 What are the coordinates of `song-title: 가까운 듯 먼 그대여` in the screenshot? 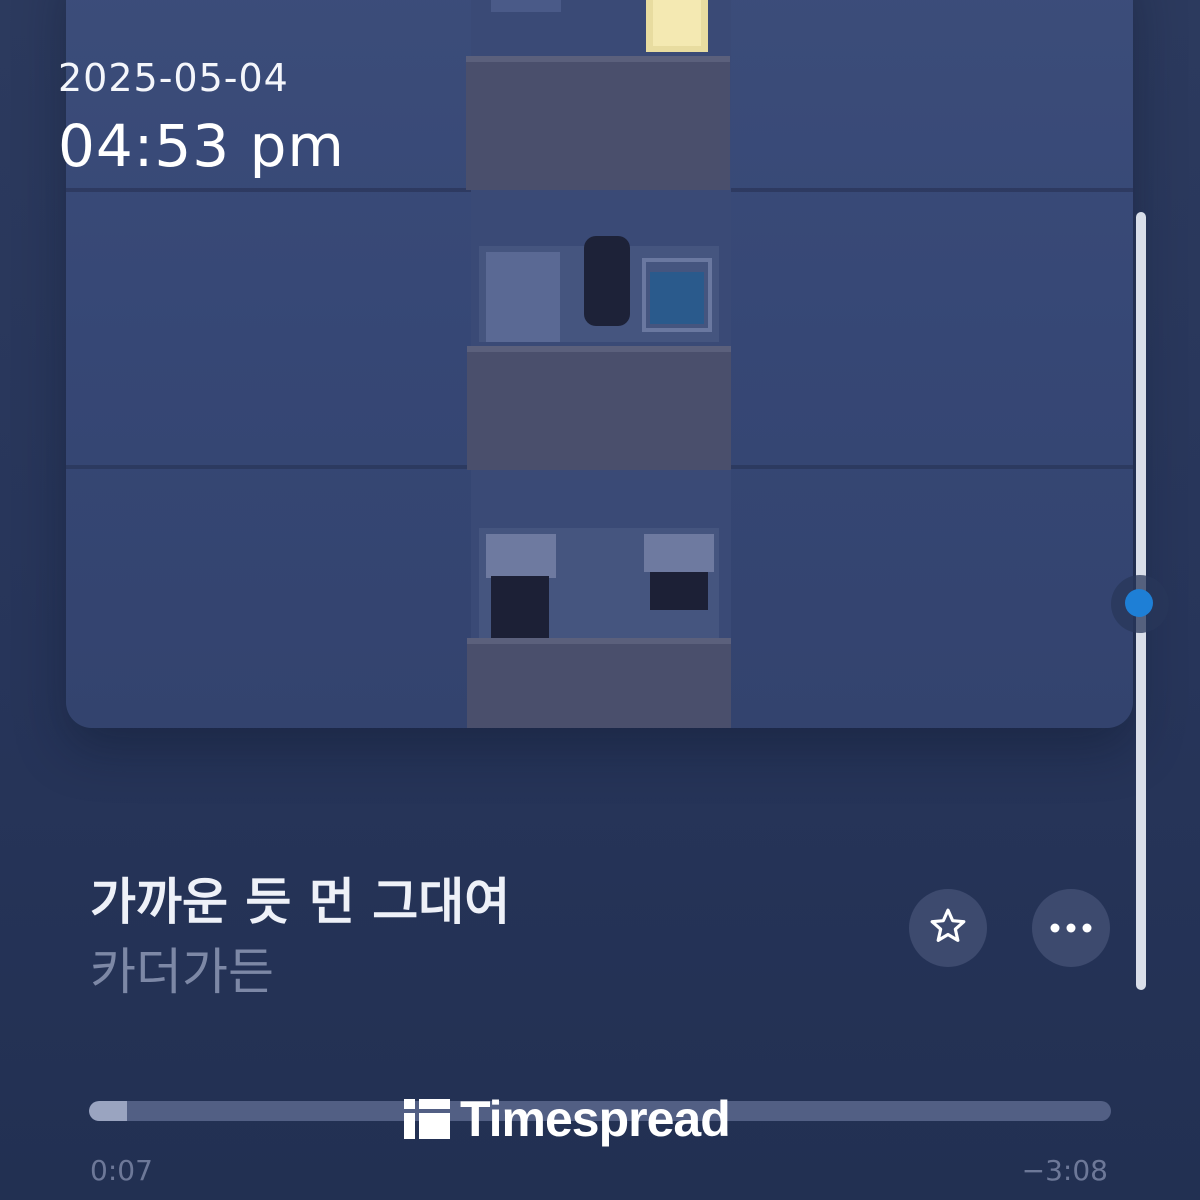 It's located at (300, 902).